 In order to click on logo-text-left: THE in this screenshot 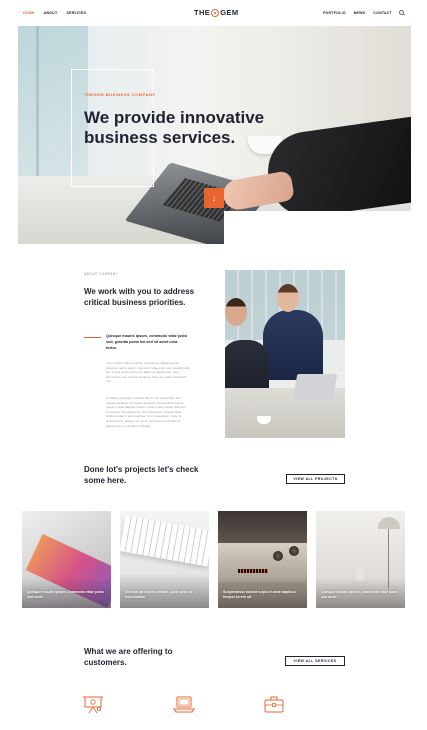, I will do `click(202, 12)`.